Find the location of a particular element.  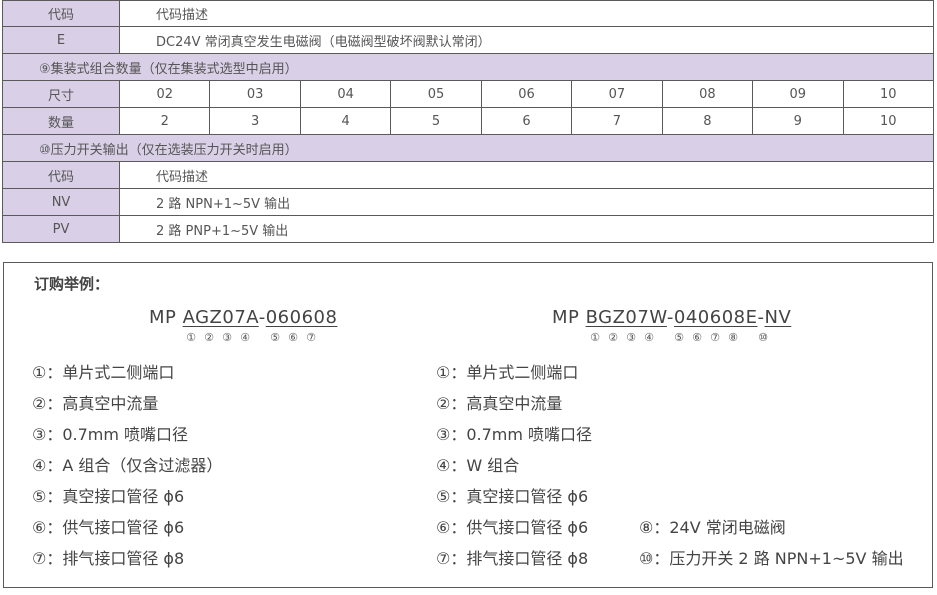

pressure-header-code: 代码 is located at coordinates (61, 175).